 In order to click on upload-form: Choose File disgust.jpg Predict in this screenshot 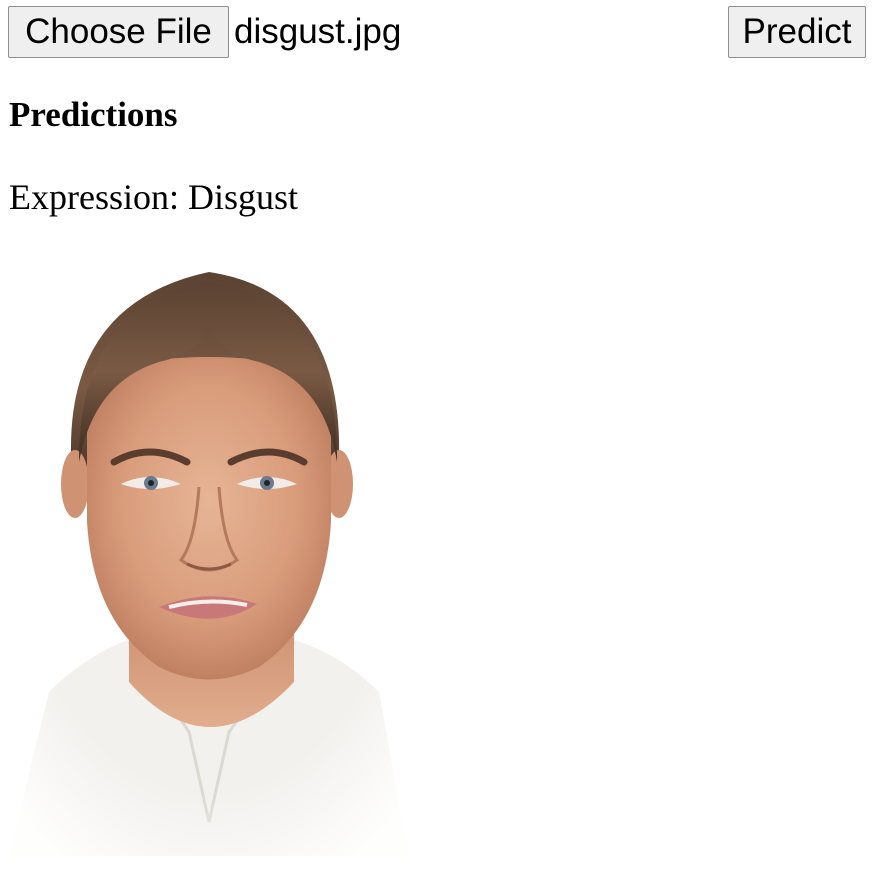, I will do `click(437, 32)`.